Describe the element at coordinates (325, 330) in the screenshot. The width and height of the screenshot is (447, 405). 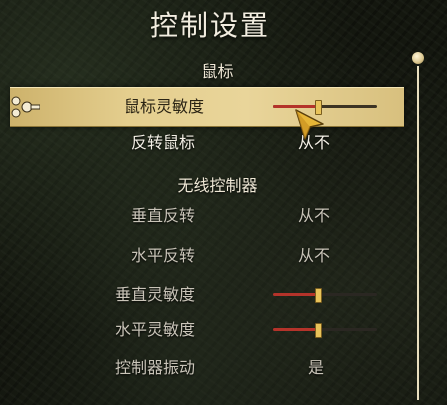
I see `horizontal-sensitivity-slider` at that location.